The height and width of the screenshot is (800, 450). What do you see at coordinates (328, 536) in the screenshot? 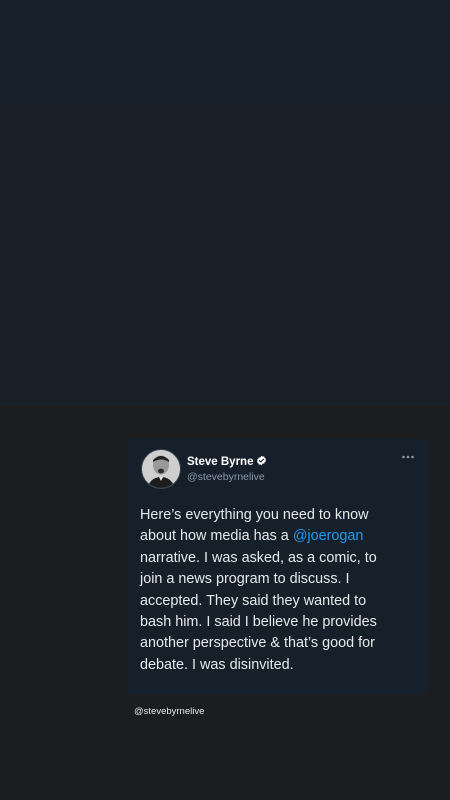
I see `mention-link: @joerogan` at bounding box center [328, 536].